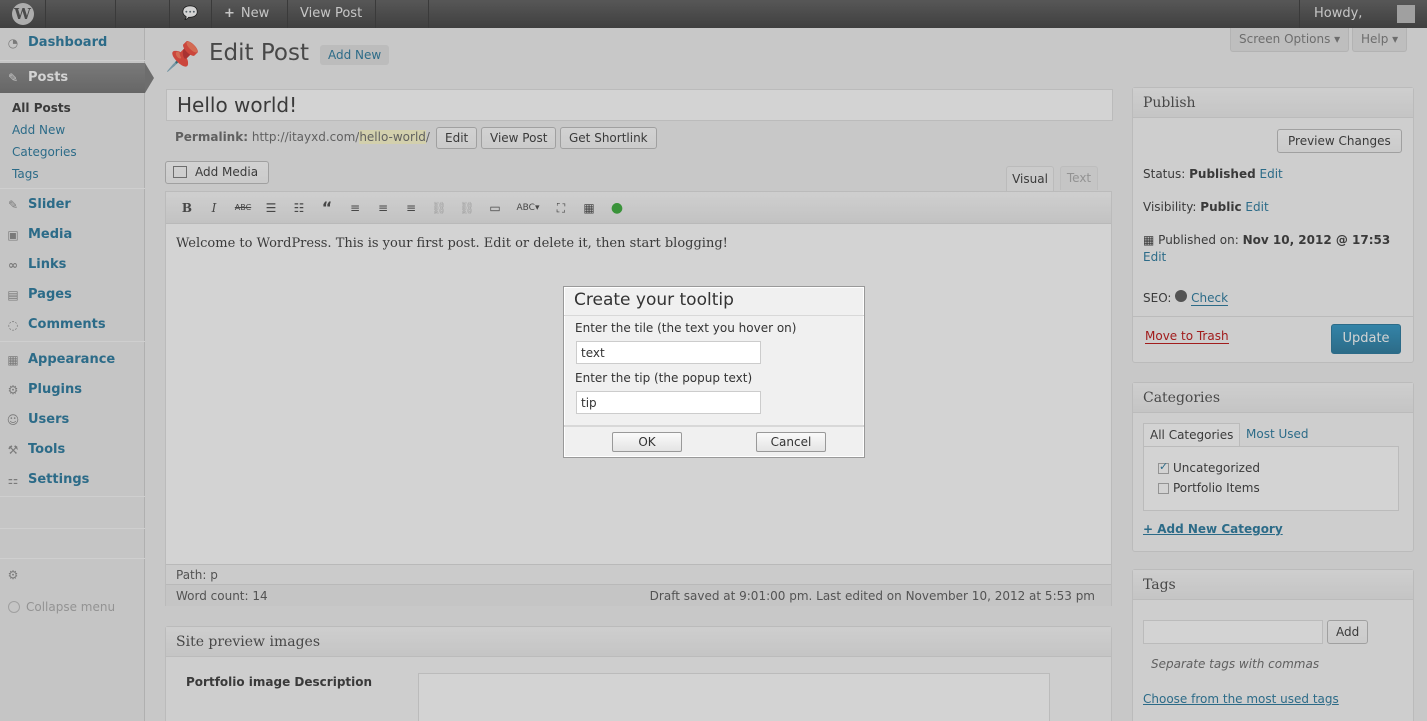 Image resolution: width=1427 pixels, height=721 pixels. I want to click on status-label: Status:, so click(1164, 174).